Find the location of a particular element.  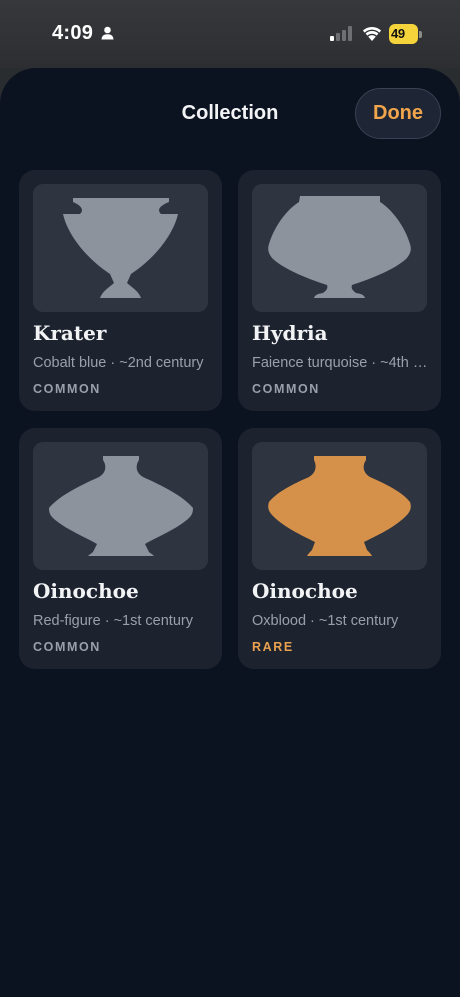

card-description: Faience turquoise · ~4th century is located at coordinates (341, 363).